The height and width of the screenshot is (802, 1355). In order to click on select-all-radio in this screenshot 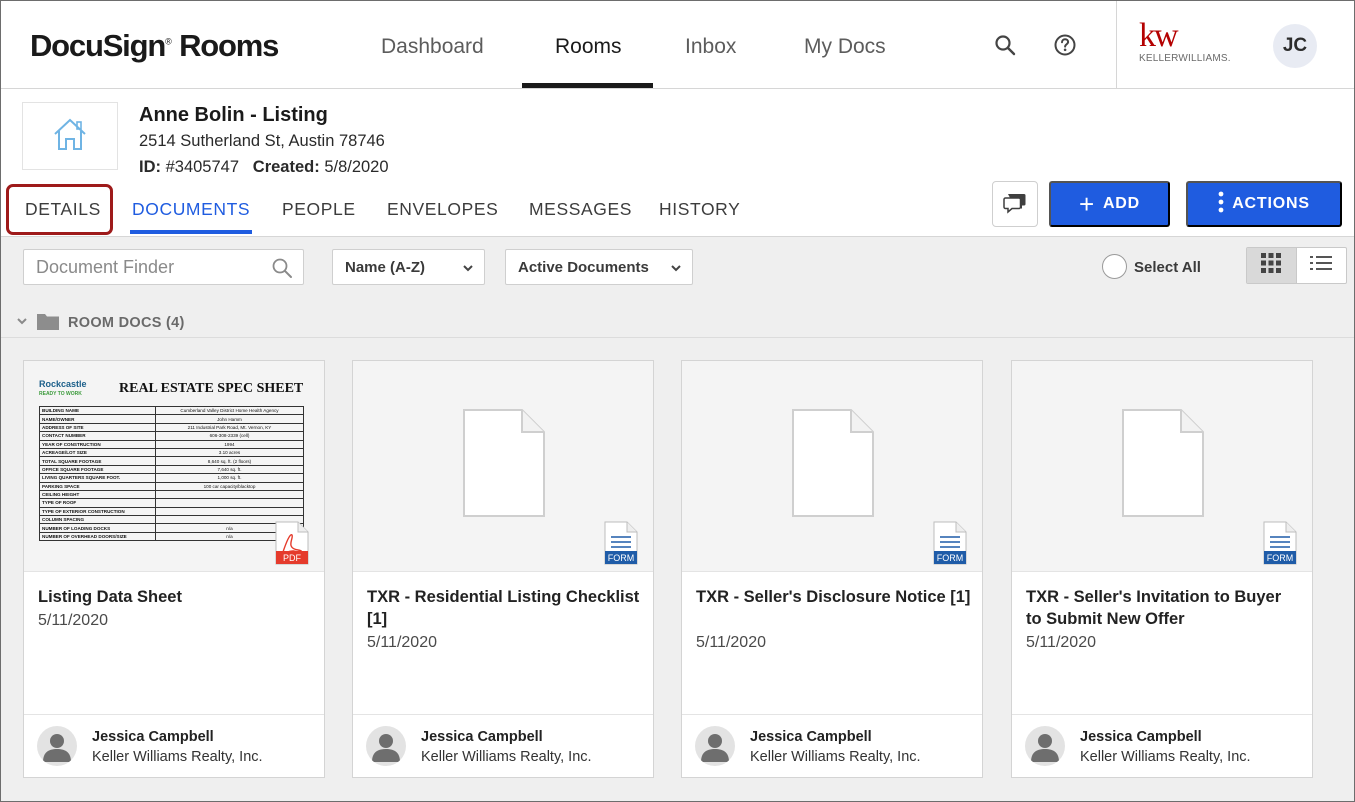, I will do `click(1114, 266)`.